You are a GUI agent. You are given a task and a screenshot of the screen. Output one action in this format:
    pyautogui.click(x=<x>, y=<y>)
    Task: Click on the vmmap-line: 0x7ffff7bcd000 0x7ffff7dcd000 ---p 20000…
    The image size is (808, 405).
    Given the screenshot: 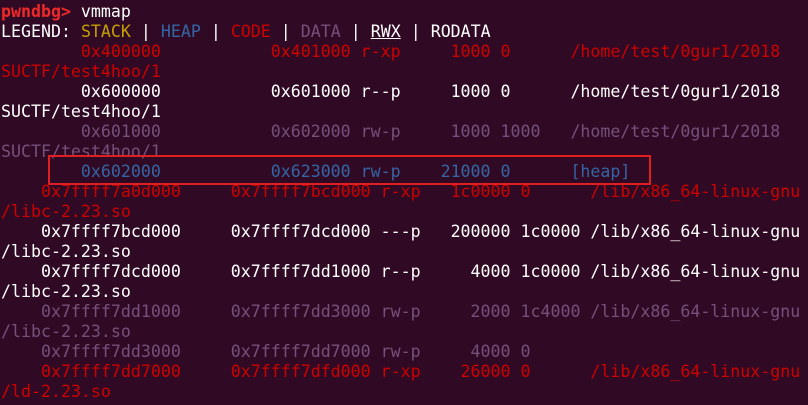 What is the action you would take?
    pyautogui.click(x=401, y=231)
    